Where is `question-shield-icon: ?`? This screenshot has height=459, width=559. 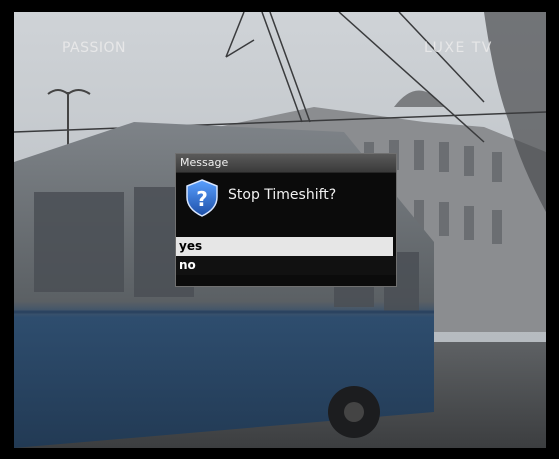 question-shield-icon: ? is located at coordinates (202, 198).